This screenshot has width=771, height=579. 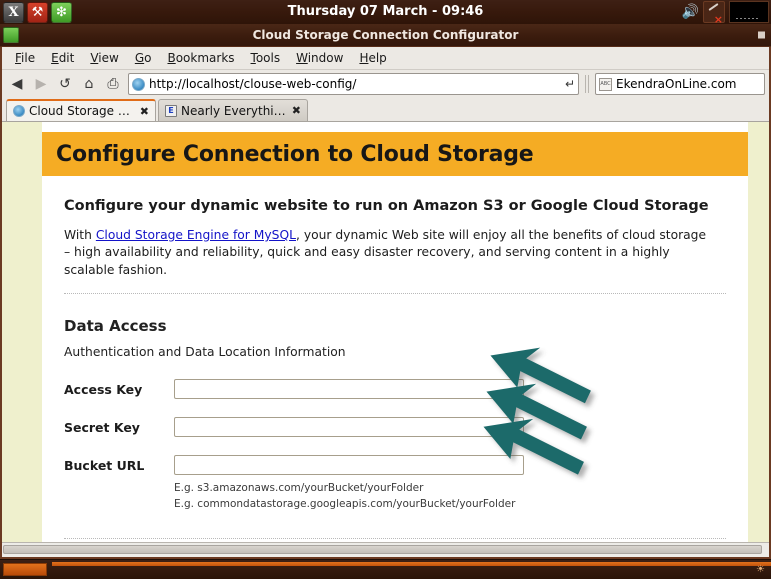 What do you see at coordinates (108, 58) in the screenshot?
I see `menu-view-rest: iew` at bounding box center [108, 58].